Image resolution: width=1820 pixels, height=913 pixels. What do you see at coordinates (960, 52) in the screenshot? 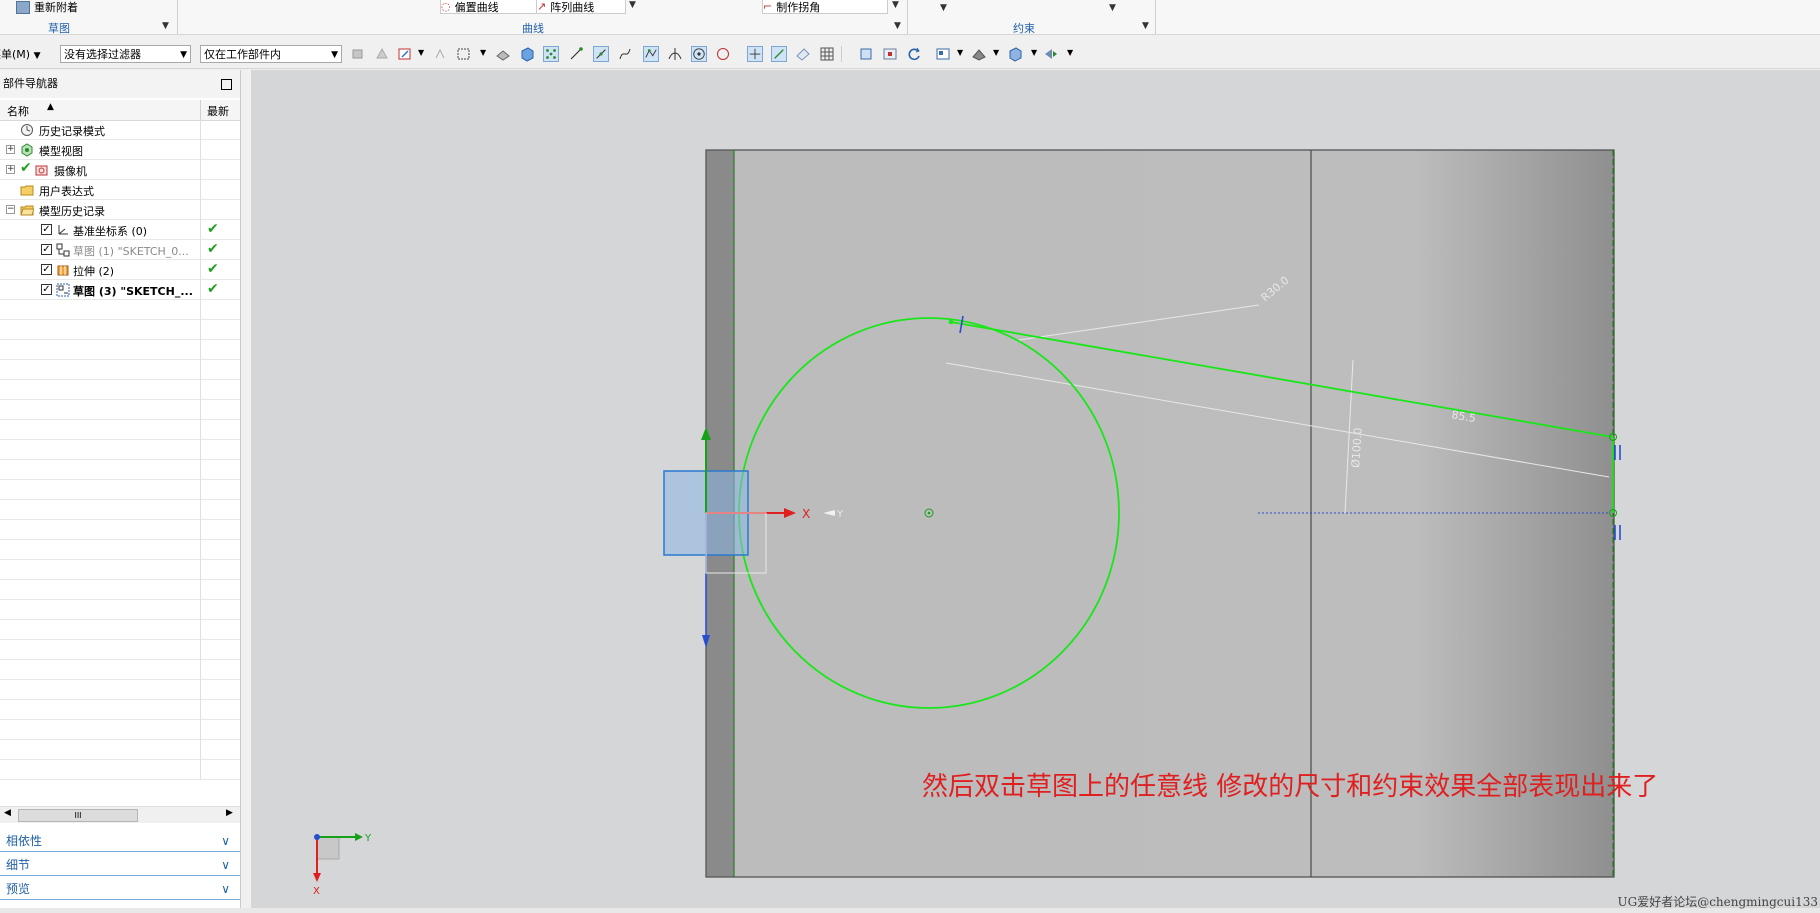
I see `view-orientation-dropdown-icon: ▼` at bounding box center [960, 52].